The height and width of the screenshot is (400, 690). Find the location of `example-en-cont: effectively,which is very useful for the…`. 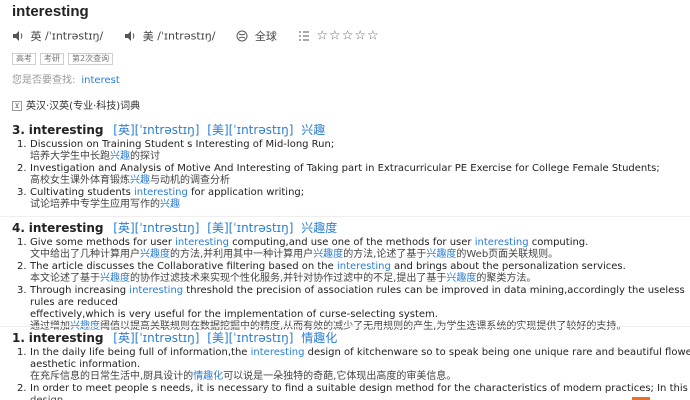

example-en-cont: effectively,which is very useful for the… is located at coordinates (234, 314).